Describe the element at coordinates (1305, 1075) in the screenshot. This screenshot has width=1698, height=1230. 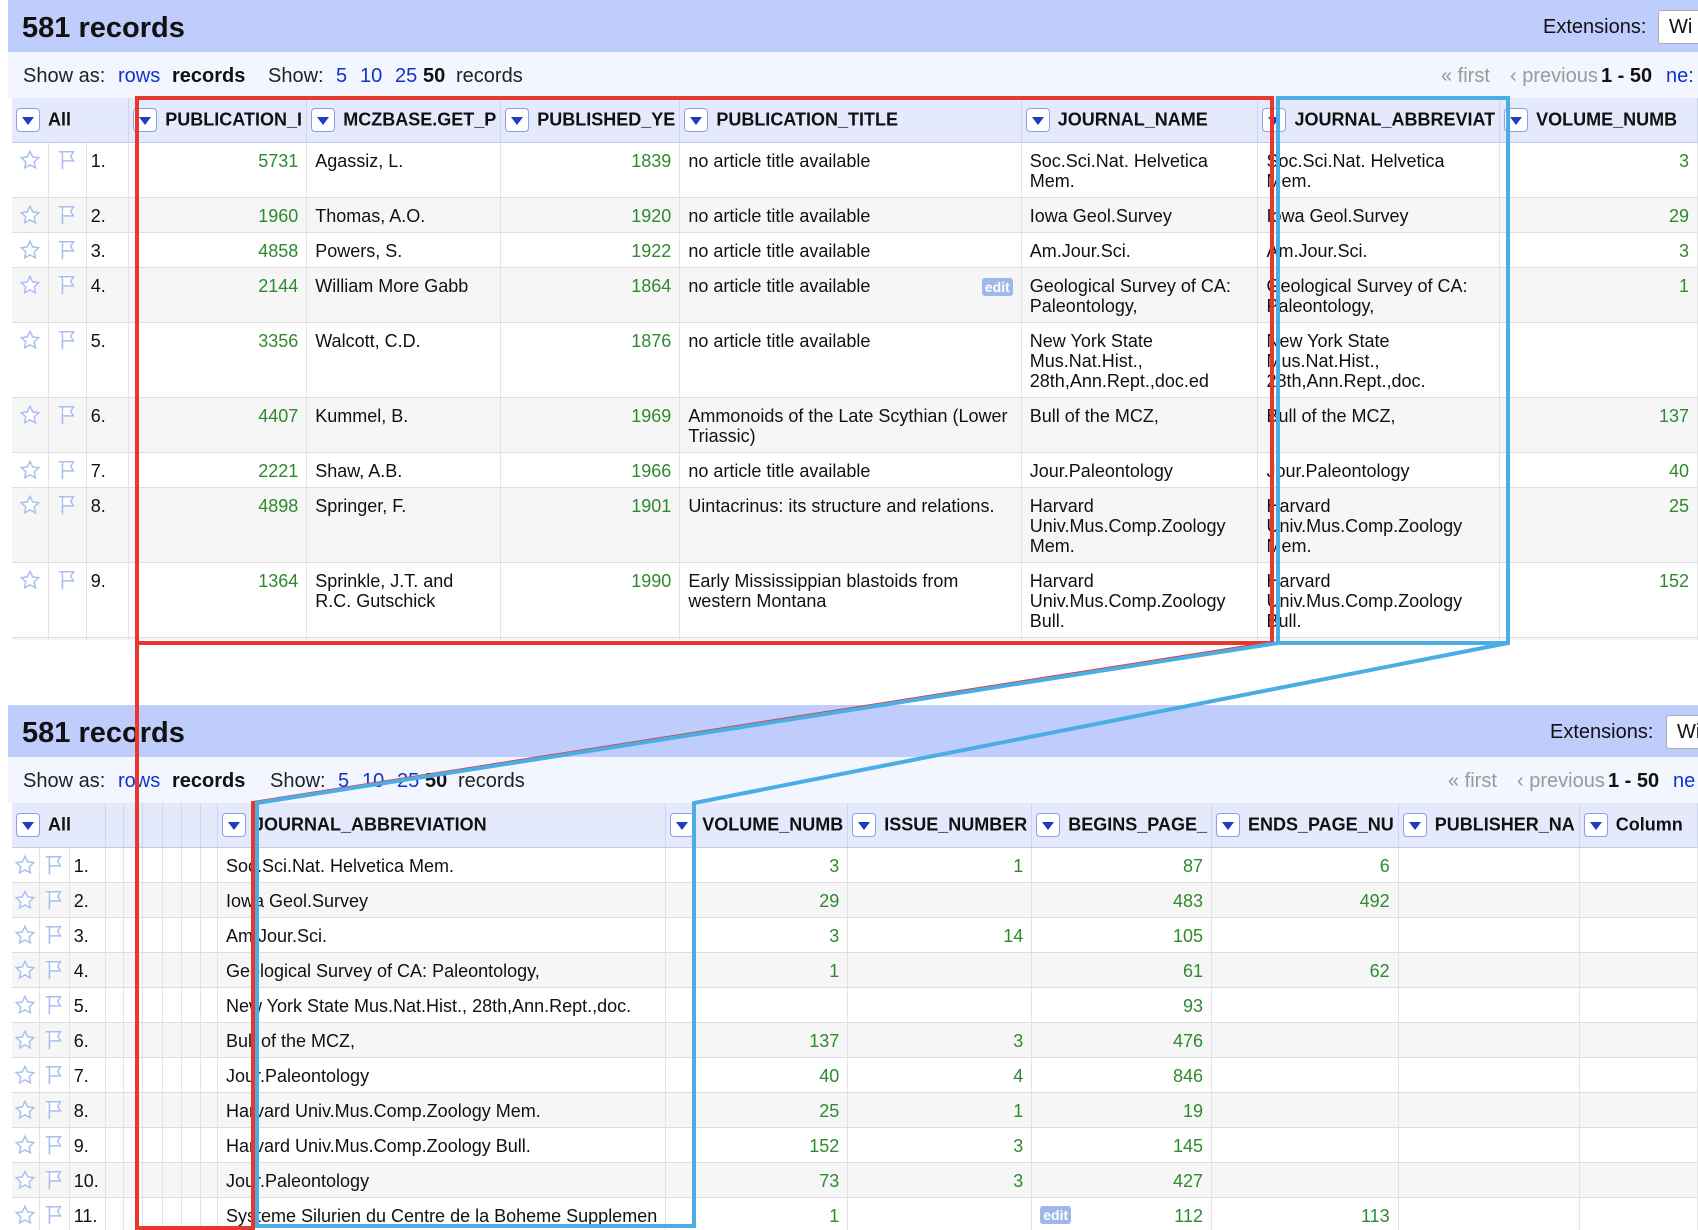
I see `ends-page-cell` at that location.